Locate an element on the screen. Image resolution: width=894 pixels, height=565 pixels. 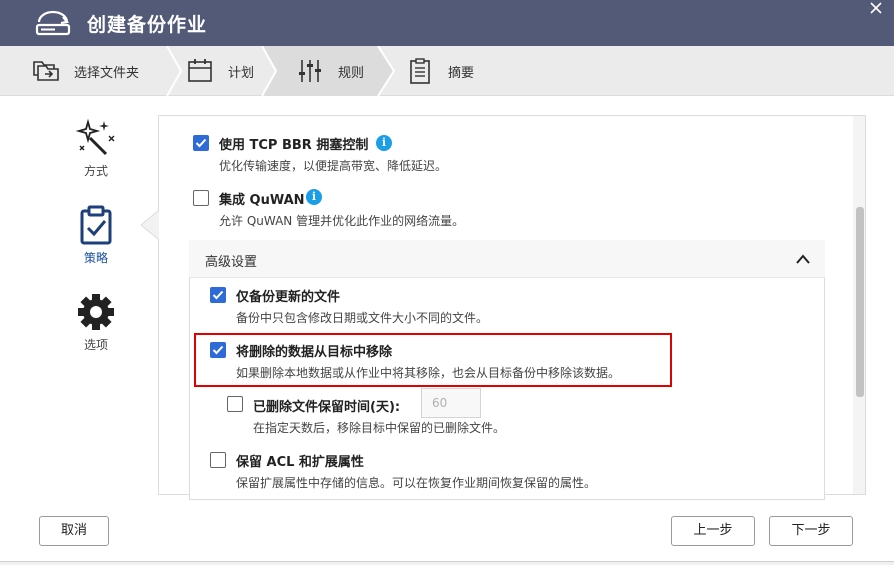
window-title: 创建备份作业 is located at coordinates (147, 25).